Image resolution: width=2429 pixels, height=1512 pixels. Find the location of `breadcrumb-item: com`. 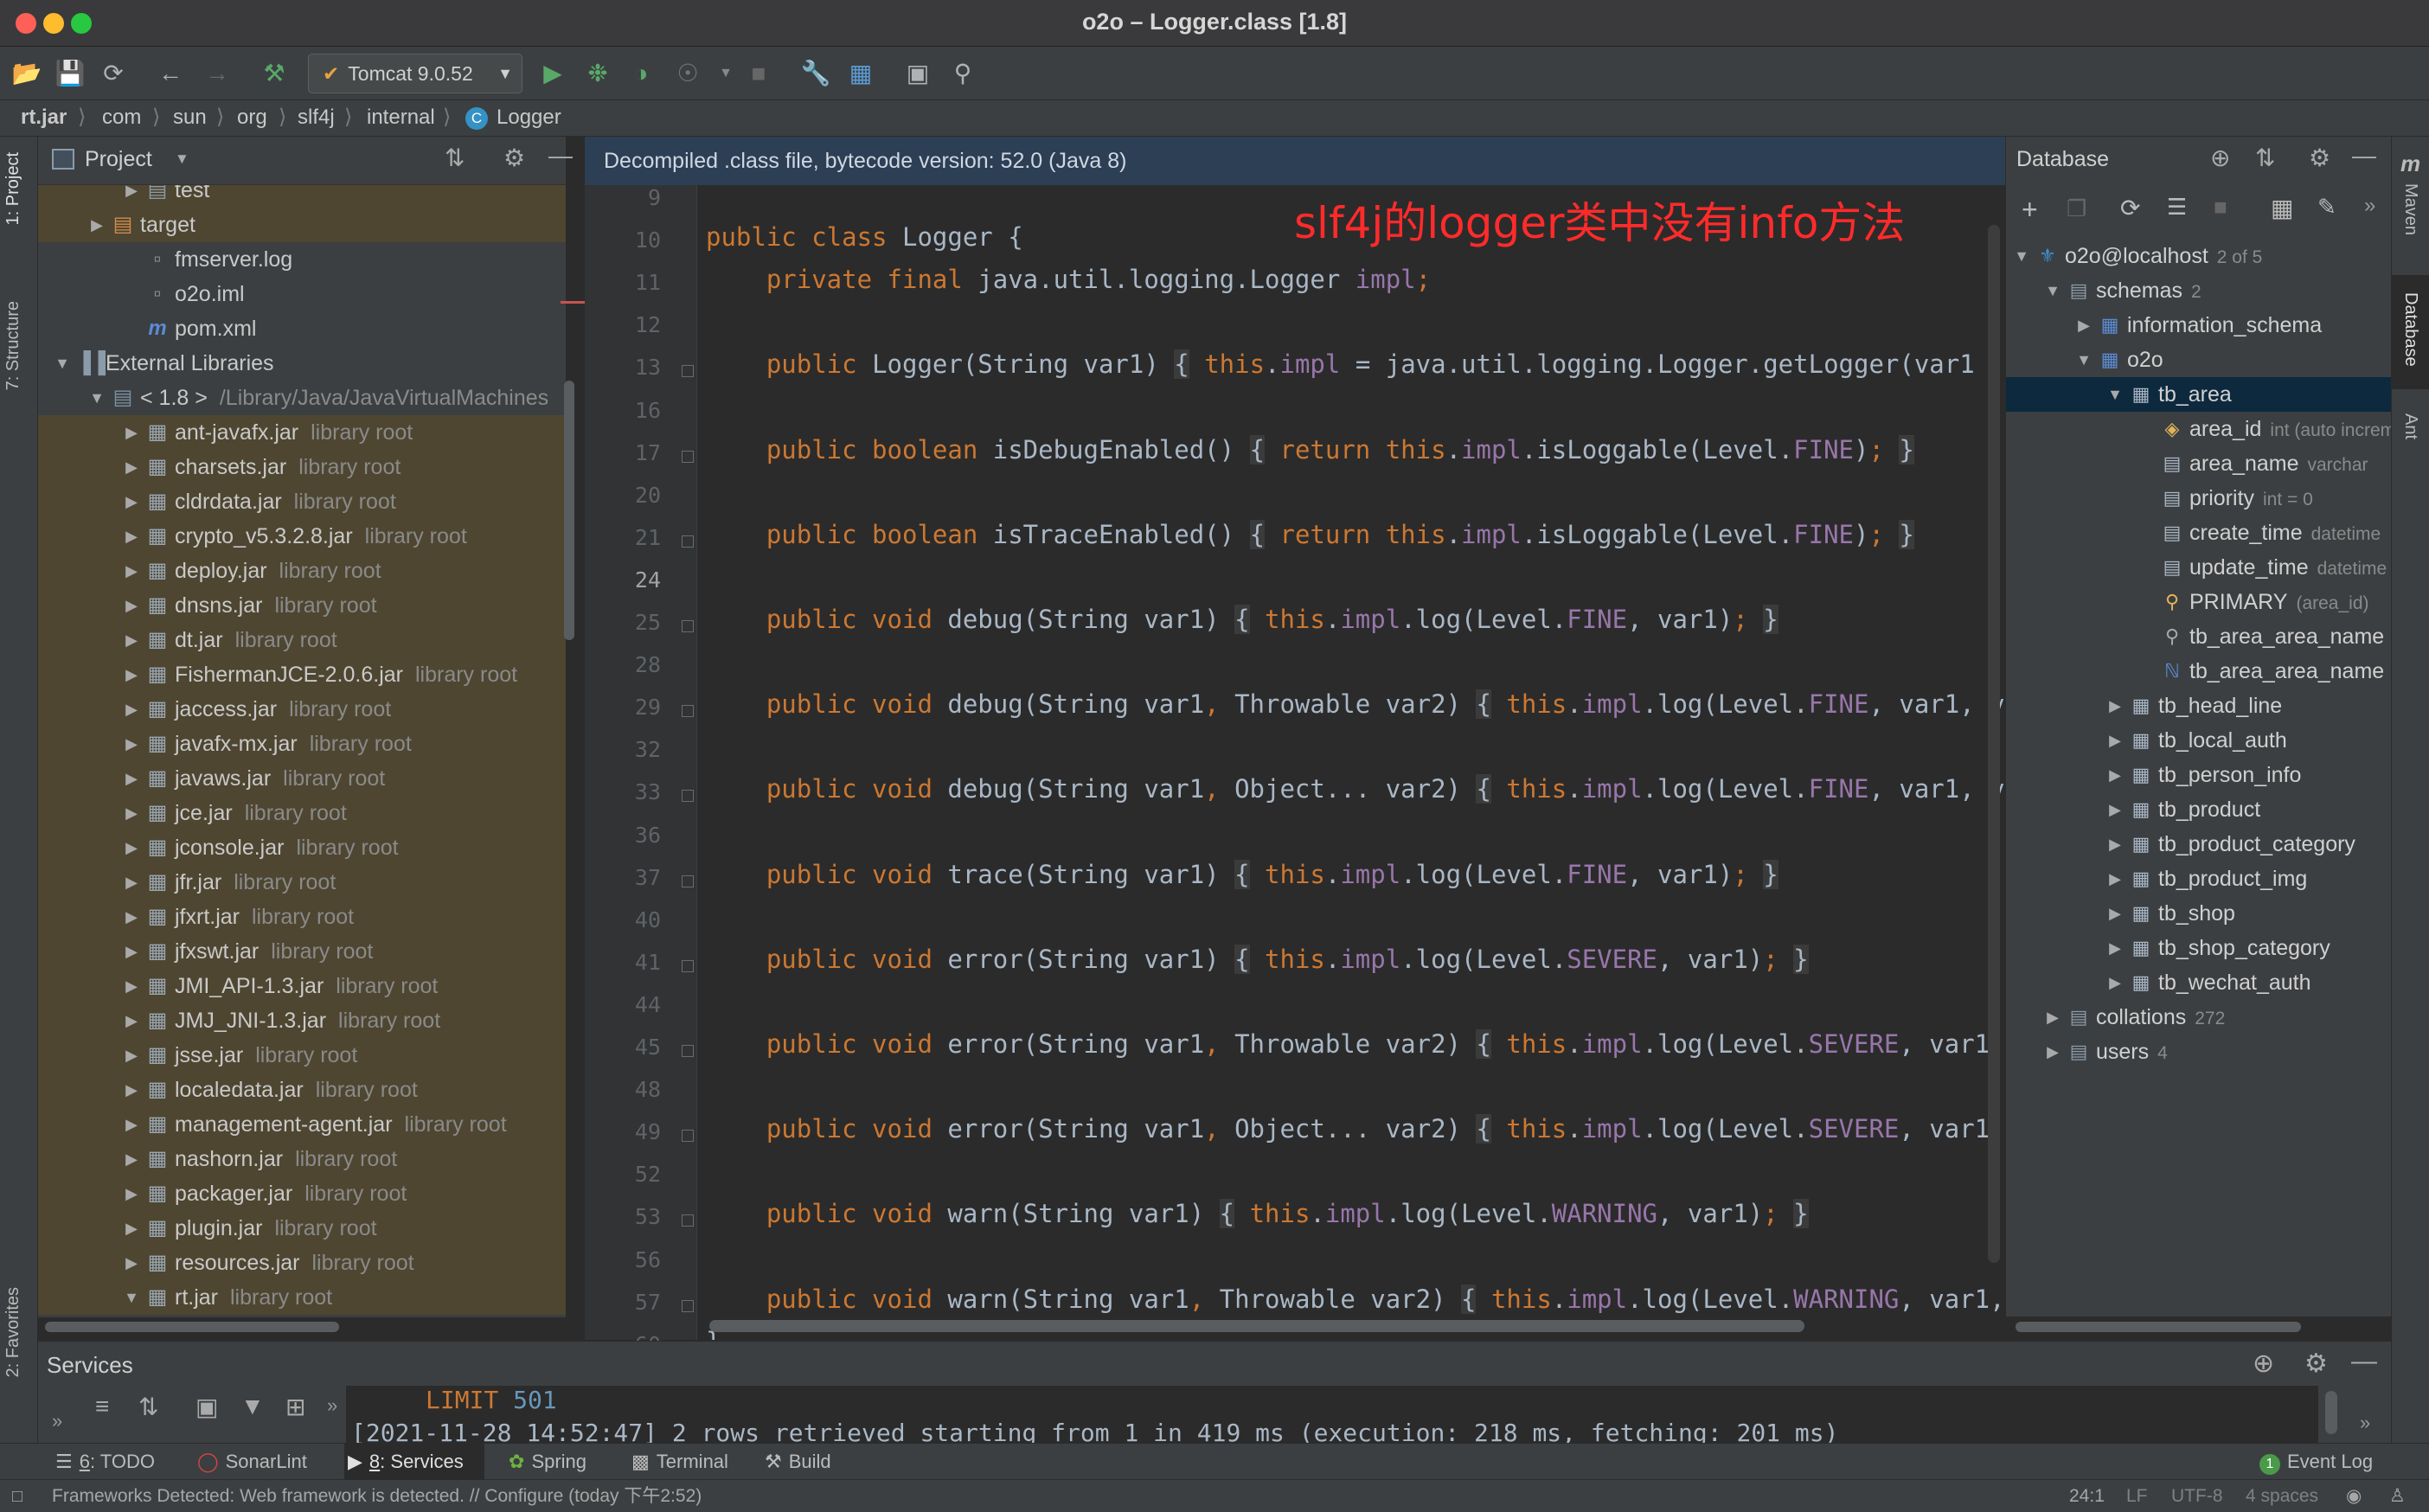

breadcrumb-item: com is located at coordinates (121, 117).